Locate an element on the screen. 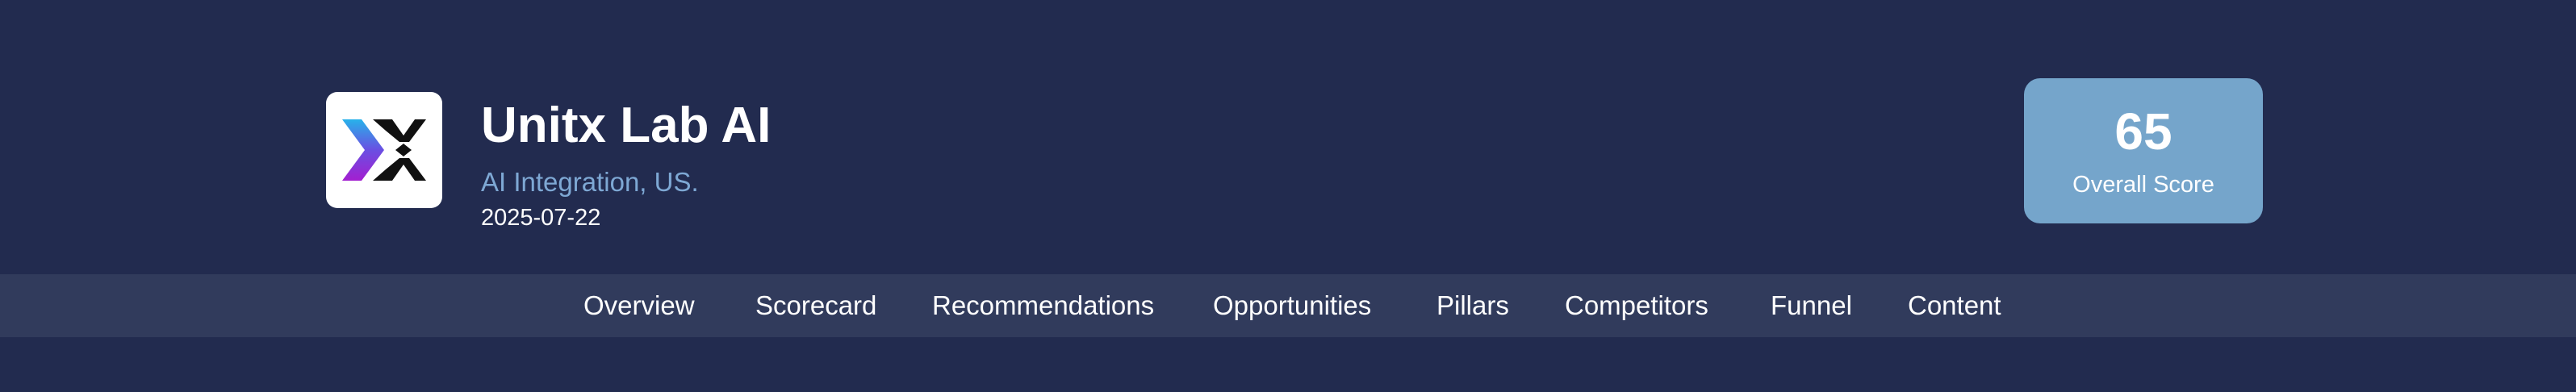 The width and height of the screenshot is (2576, 392). nav-item-opportunities: Opportunities is located at coordinates (1292, 305).